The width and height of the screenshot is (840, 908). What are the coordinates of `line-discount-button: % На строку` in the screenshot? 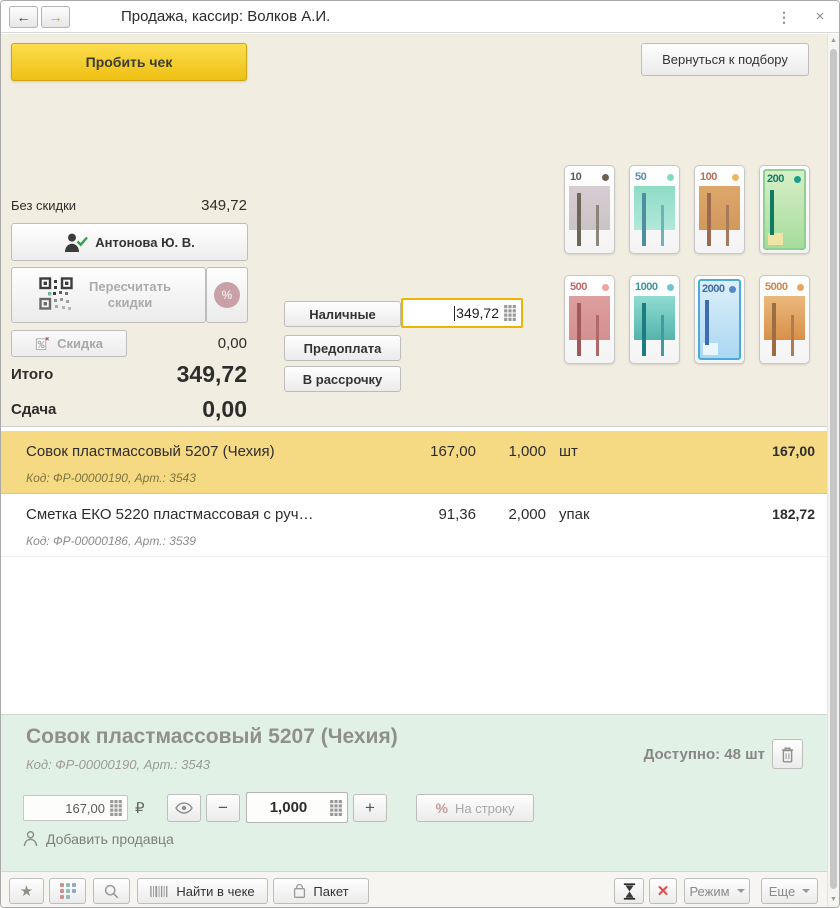 It's located at (475, 808).